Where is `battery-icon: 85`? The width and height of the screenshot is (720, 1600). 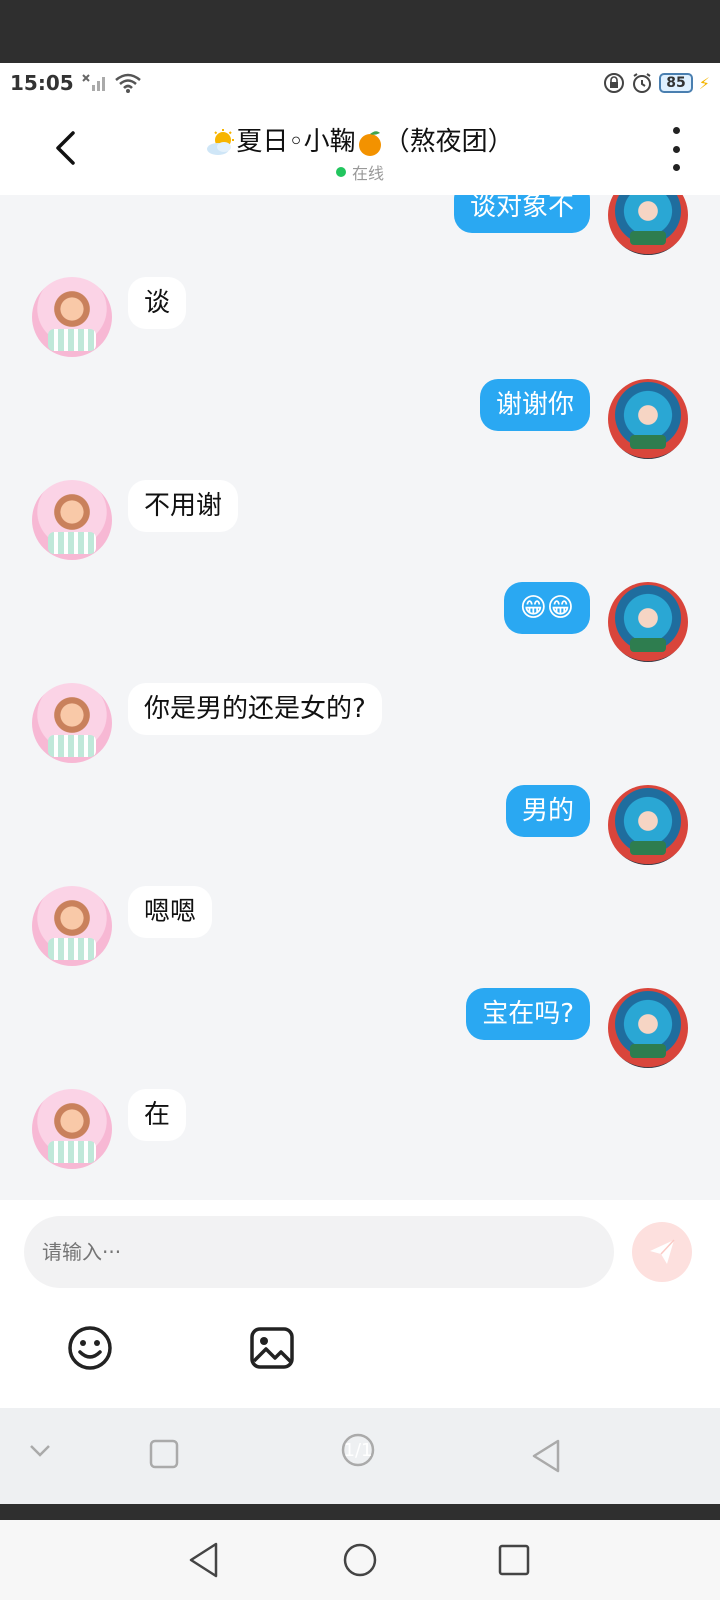 battery-icon: 85 is located at coordinates (676, 83).